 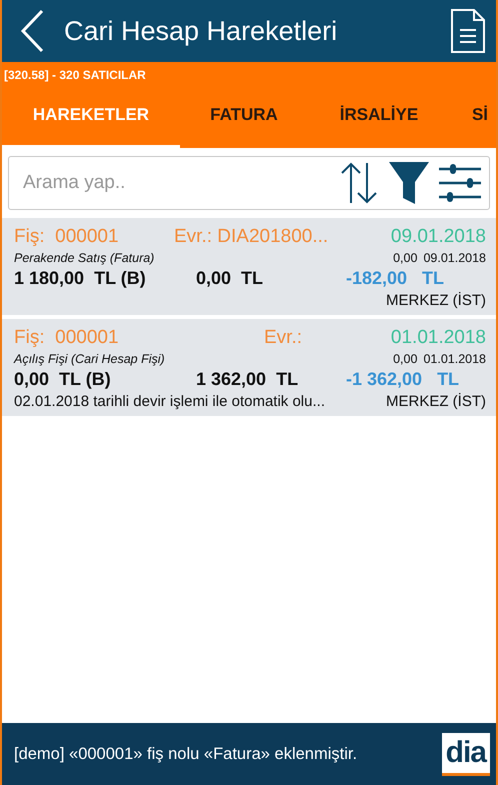 What do you see at coordinates (63, 379) in the screenshot?
I see `debit-amount: 0,00 TL (B)` at bounding box center [63, 379].